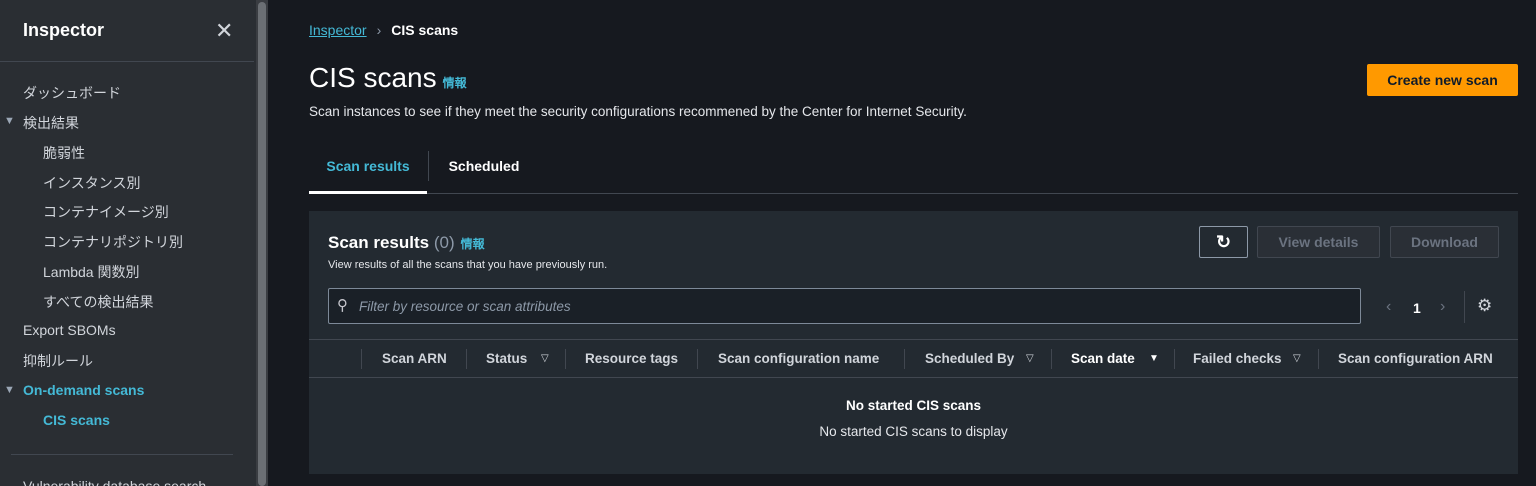 This screenshot has width=1536, height=486. What do you see at coordinates (1417, 308) in the screenshot?
I see `page-number: 1` at bounding box center [1417, 308].